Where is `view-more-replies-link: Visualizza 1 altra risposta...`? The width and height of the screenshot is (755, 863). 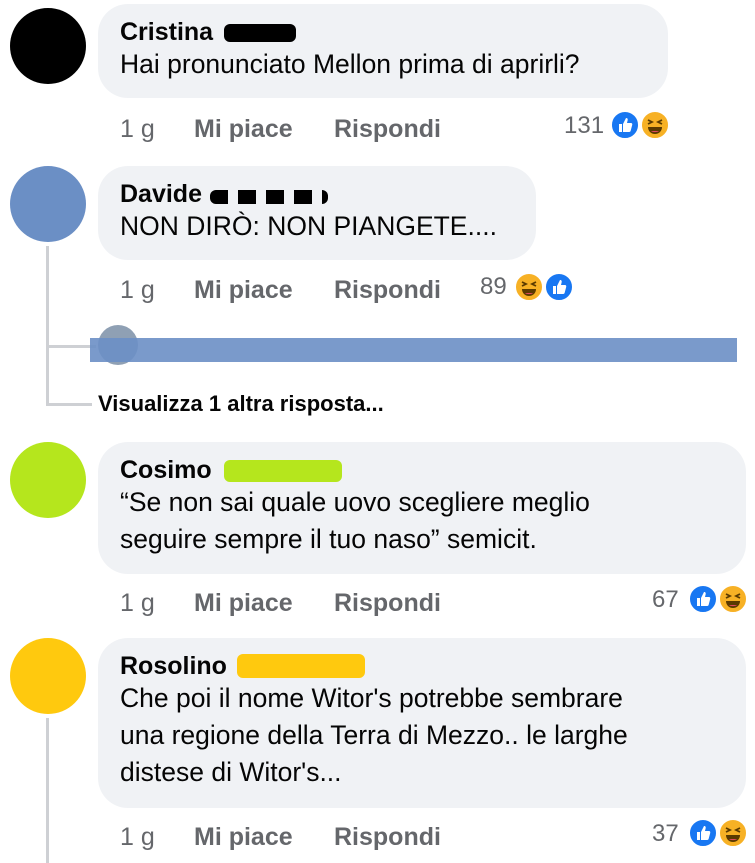
view-more-replies-link: Visualizza 1 altra risposta... is located at coordinates (241, 404).